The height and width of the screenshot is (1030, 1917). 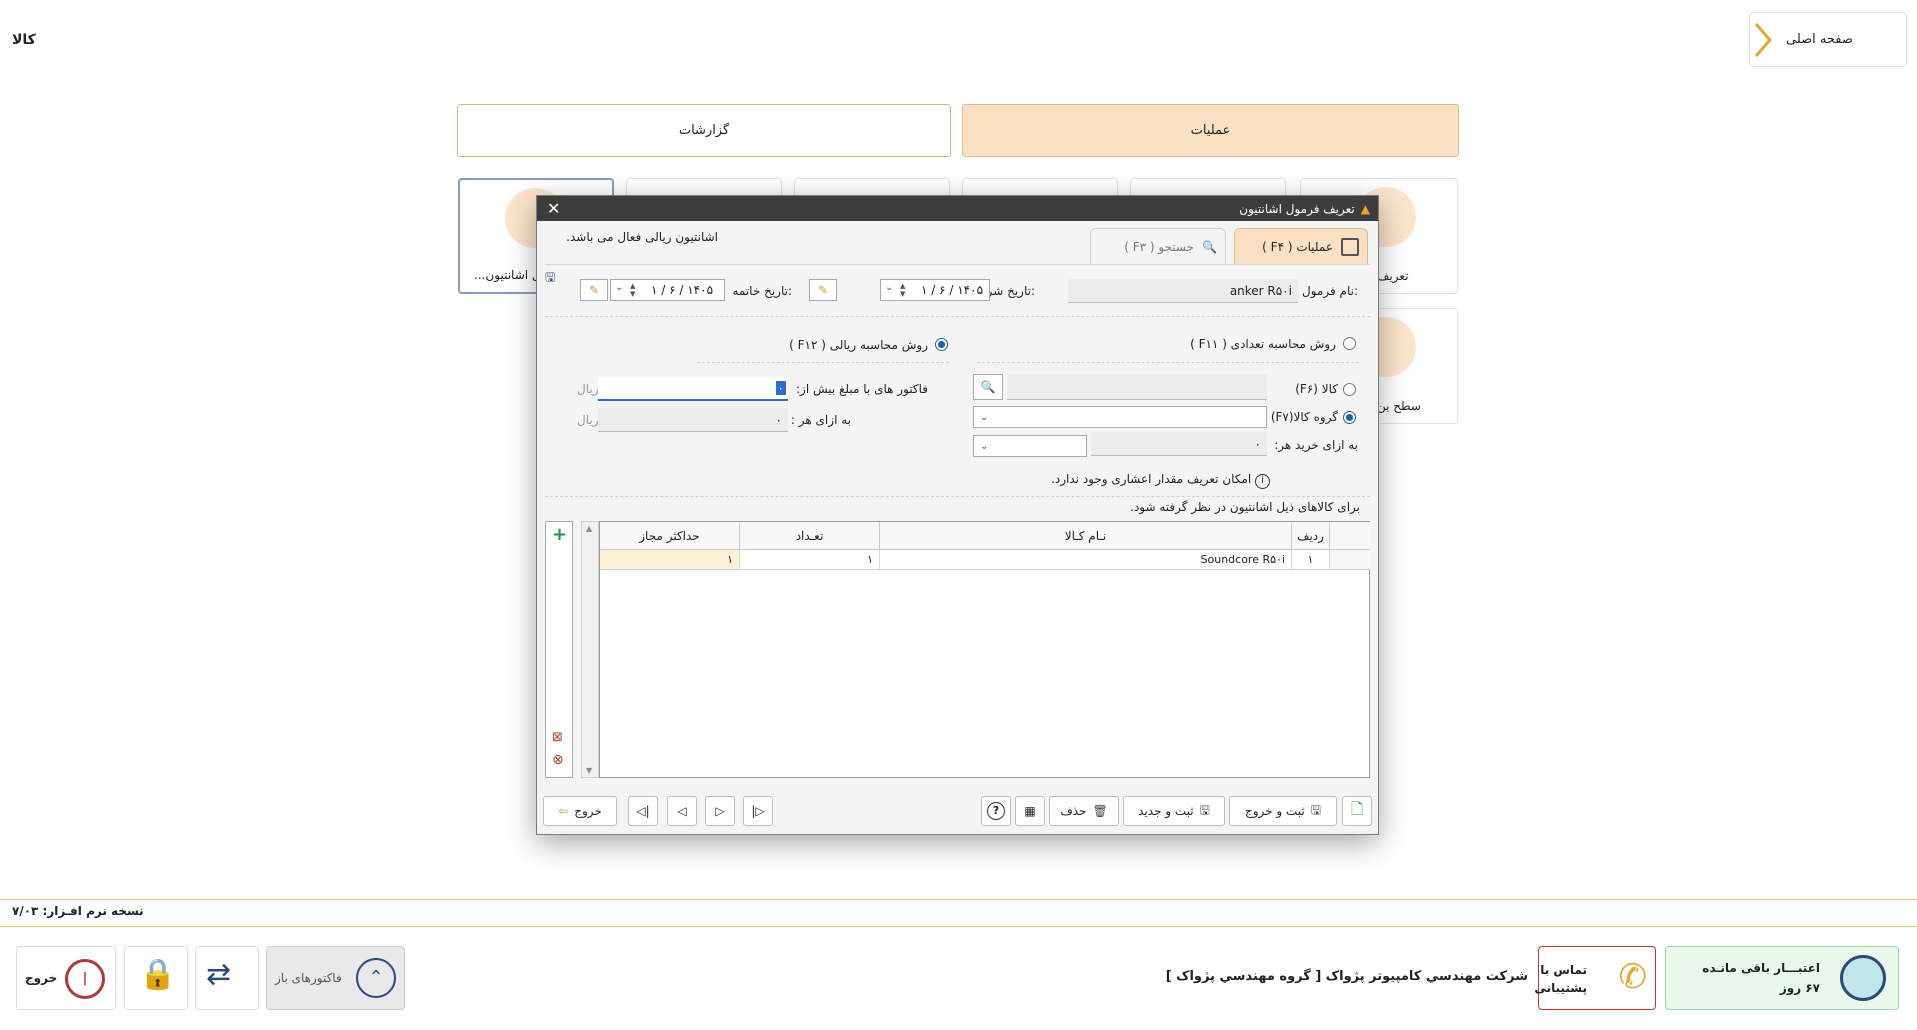 I want to click on dialog-exit-button: خروج ⇦, so click(x=580, y=811).